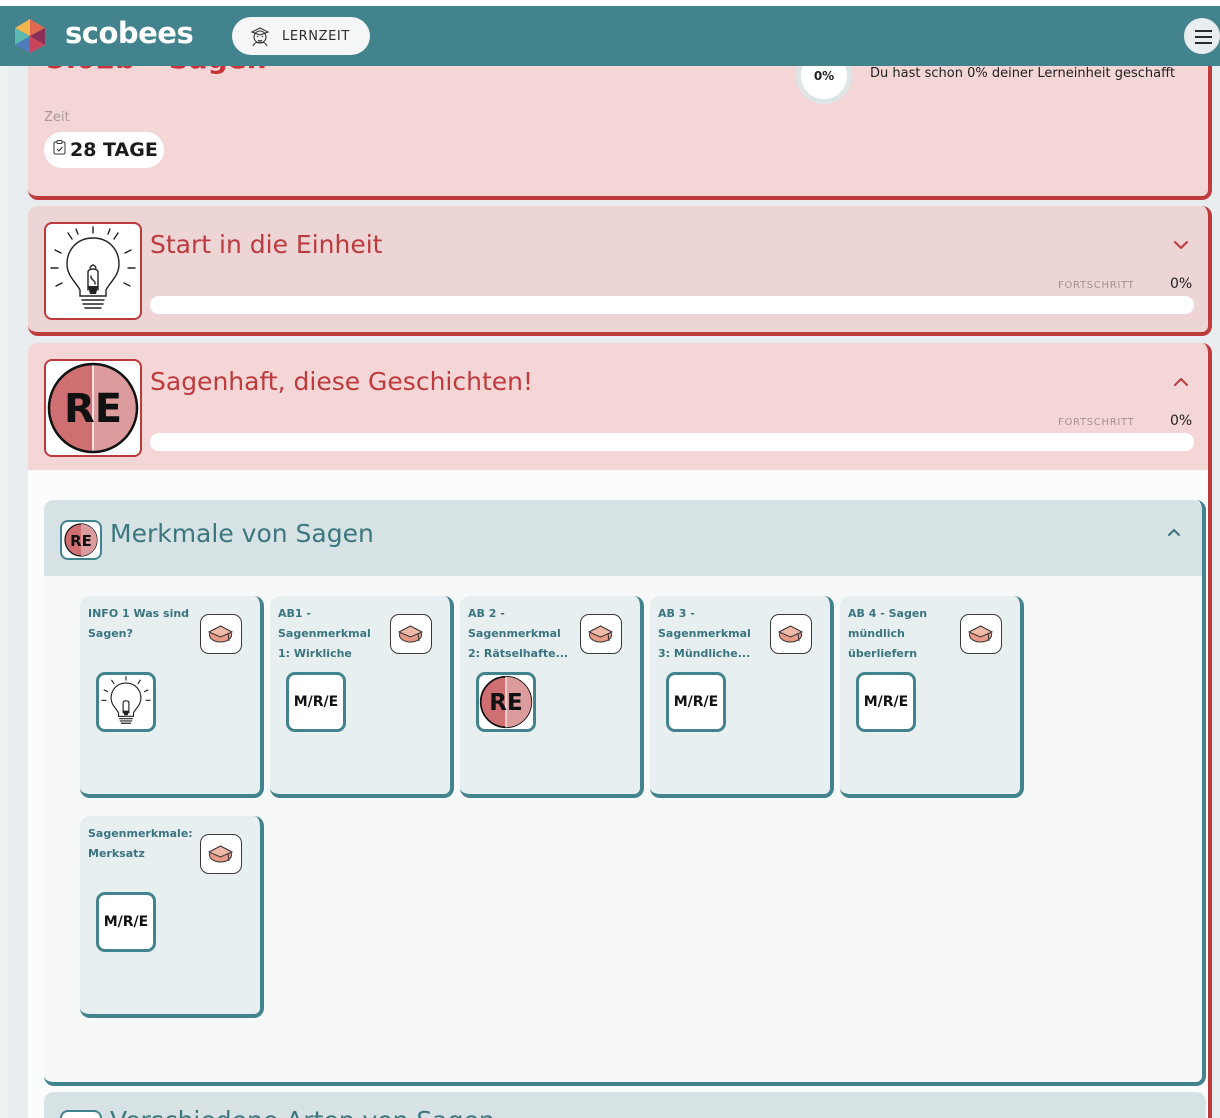 This screenshot has height=1118, width=1220. What do you see at coordinates (81, 1114) in the screenshot?
I see `section-thumbnail` at bounding box center [81, 1114].